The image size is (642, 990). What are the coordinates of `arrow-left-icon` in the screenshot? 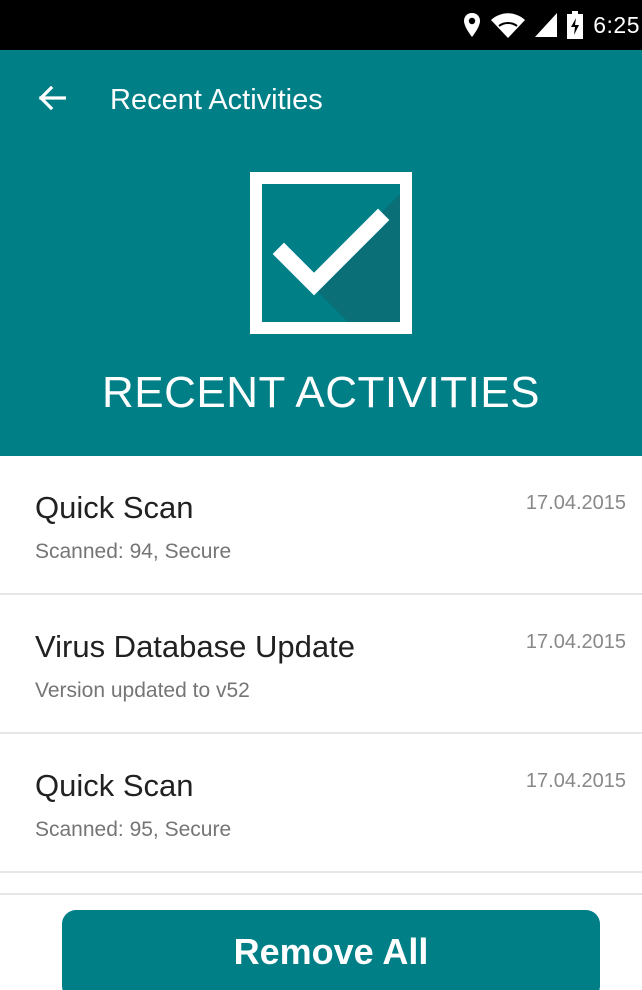 It's located at (52, 100).